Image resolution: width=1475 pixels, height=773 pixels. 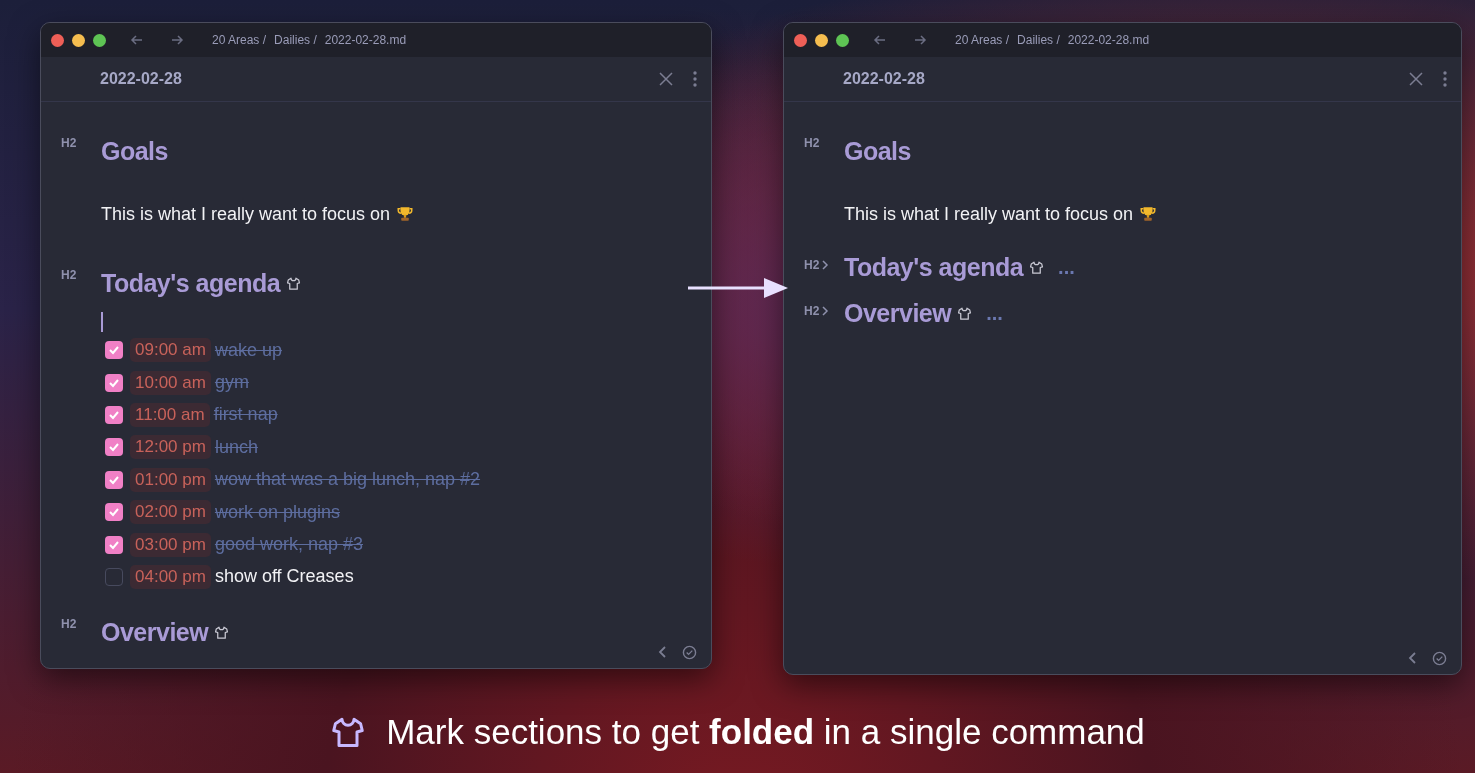 I want to click on task-text: wake up, so click(x=248, y=350).